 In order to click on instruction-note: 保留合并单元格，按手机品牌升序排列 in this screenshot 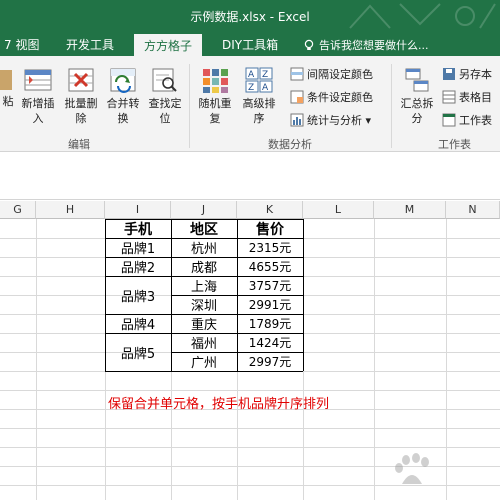, I will do `click(219, 404)`.